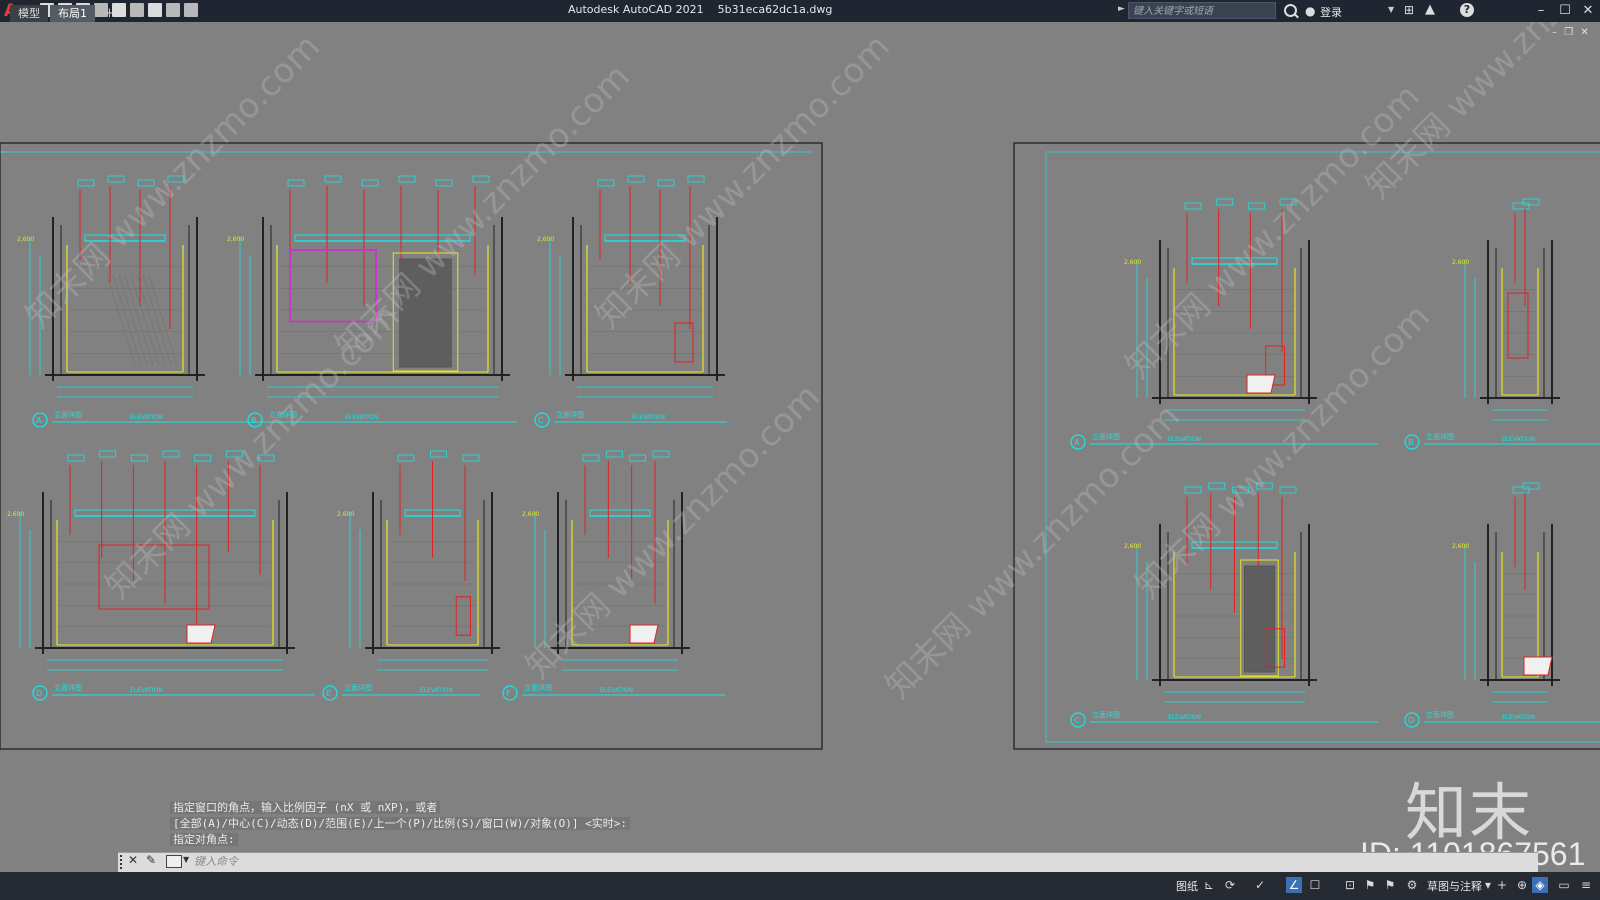 Image resolution: width=1600 pixels, height=900 pixels. I want to click on document-window-controls: – ❐ ✕, so click(1568, 32).